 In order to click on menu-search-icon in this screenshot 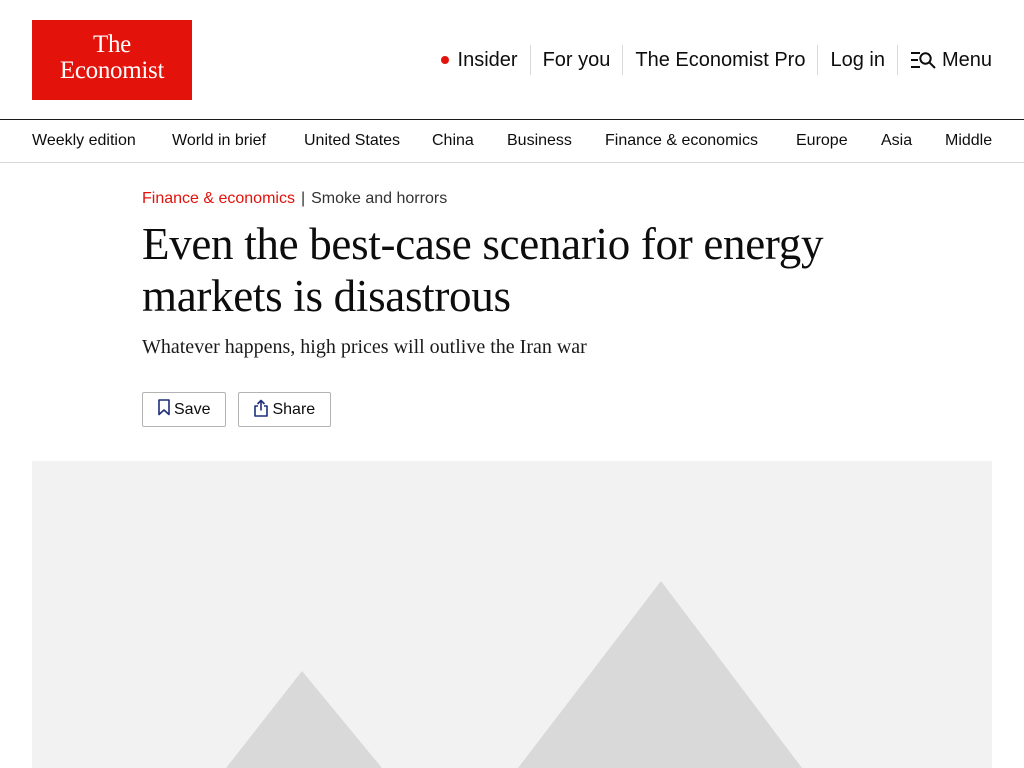, I will do `click(923, 60)`.